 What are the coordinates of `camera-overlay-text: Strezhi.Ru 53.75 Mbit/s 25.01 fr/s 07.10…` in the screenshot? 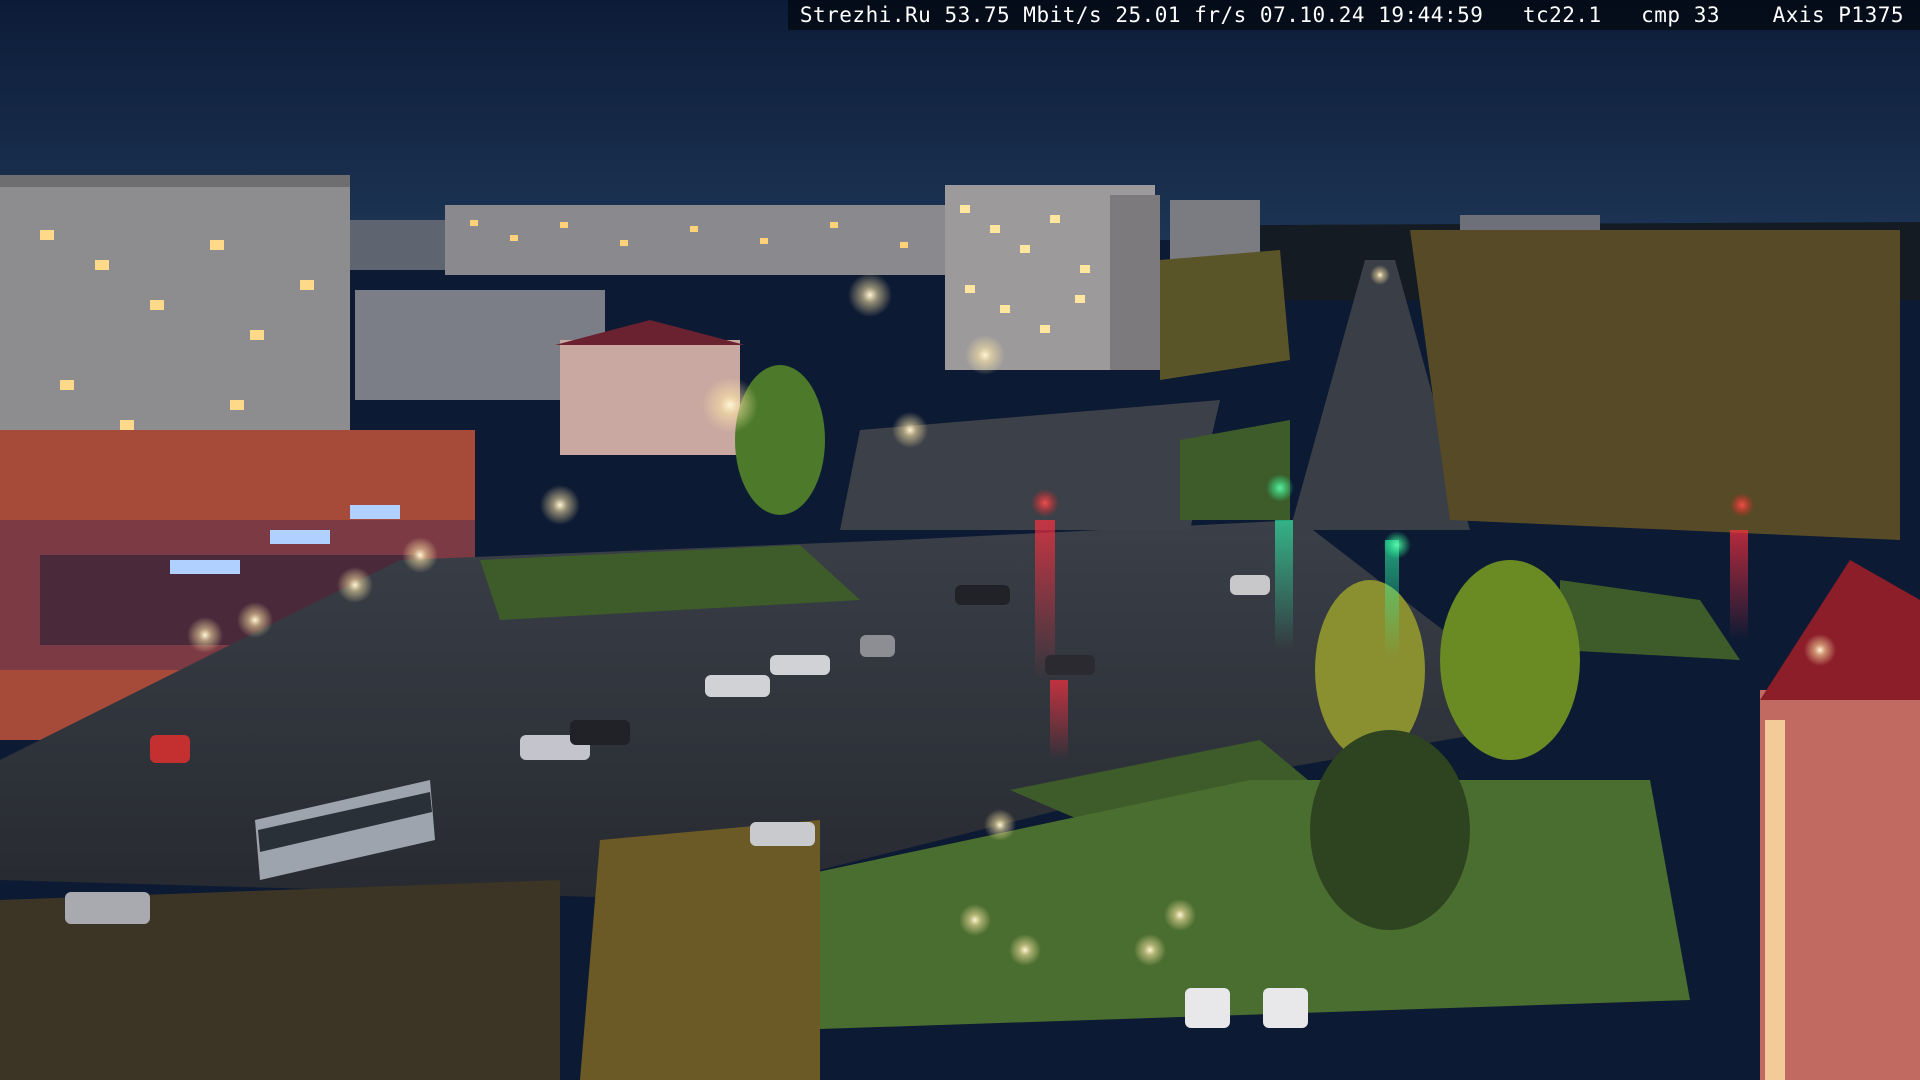 It's located at (1353, 15).